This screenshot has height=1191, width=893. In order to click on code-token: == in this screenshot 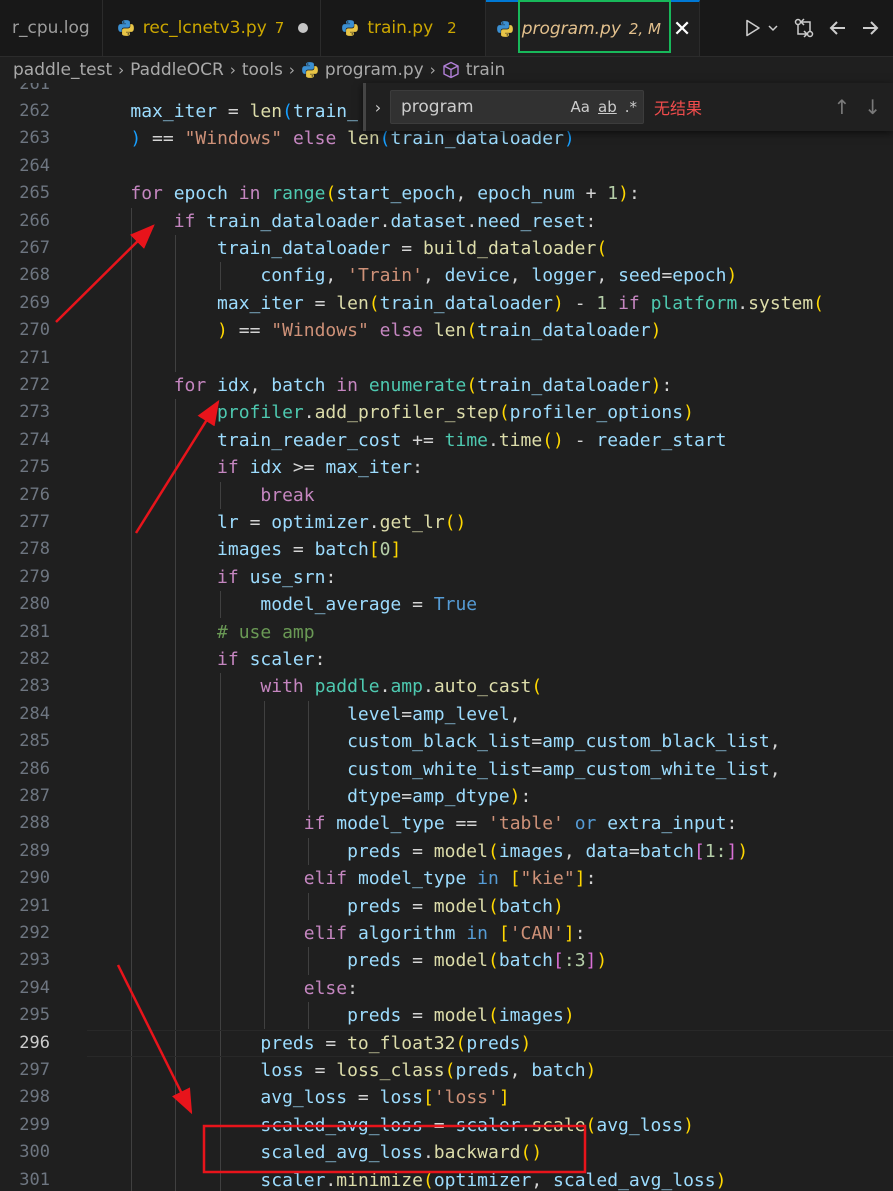, I will do `click(466, 824)`.